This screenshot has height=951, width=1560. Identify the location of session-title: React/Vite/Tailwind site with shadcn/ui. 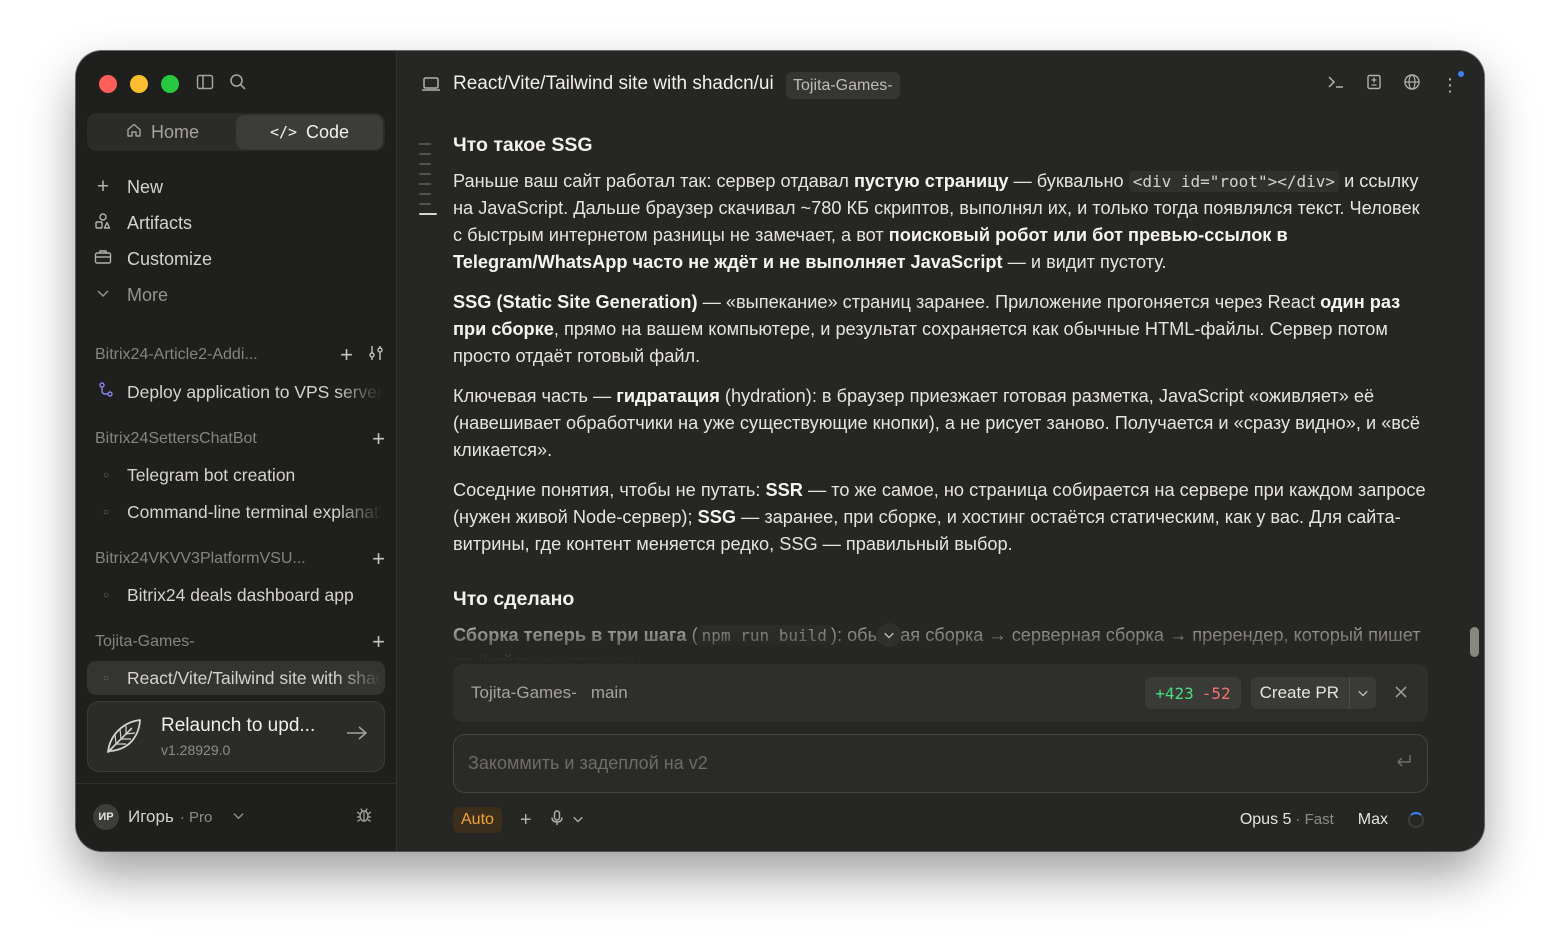
(254, 677).